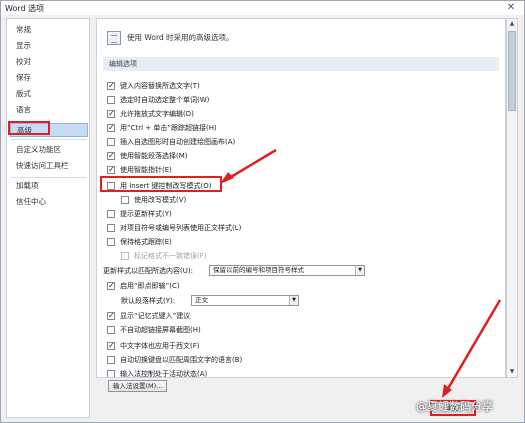 The image size is (525, 423). I want to click on watermark-text: @夏鲤数码分享, so click(454, 406).